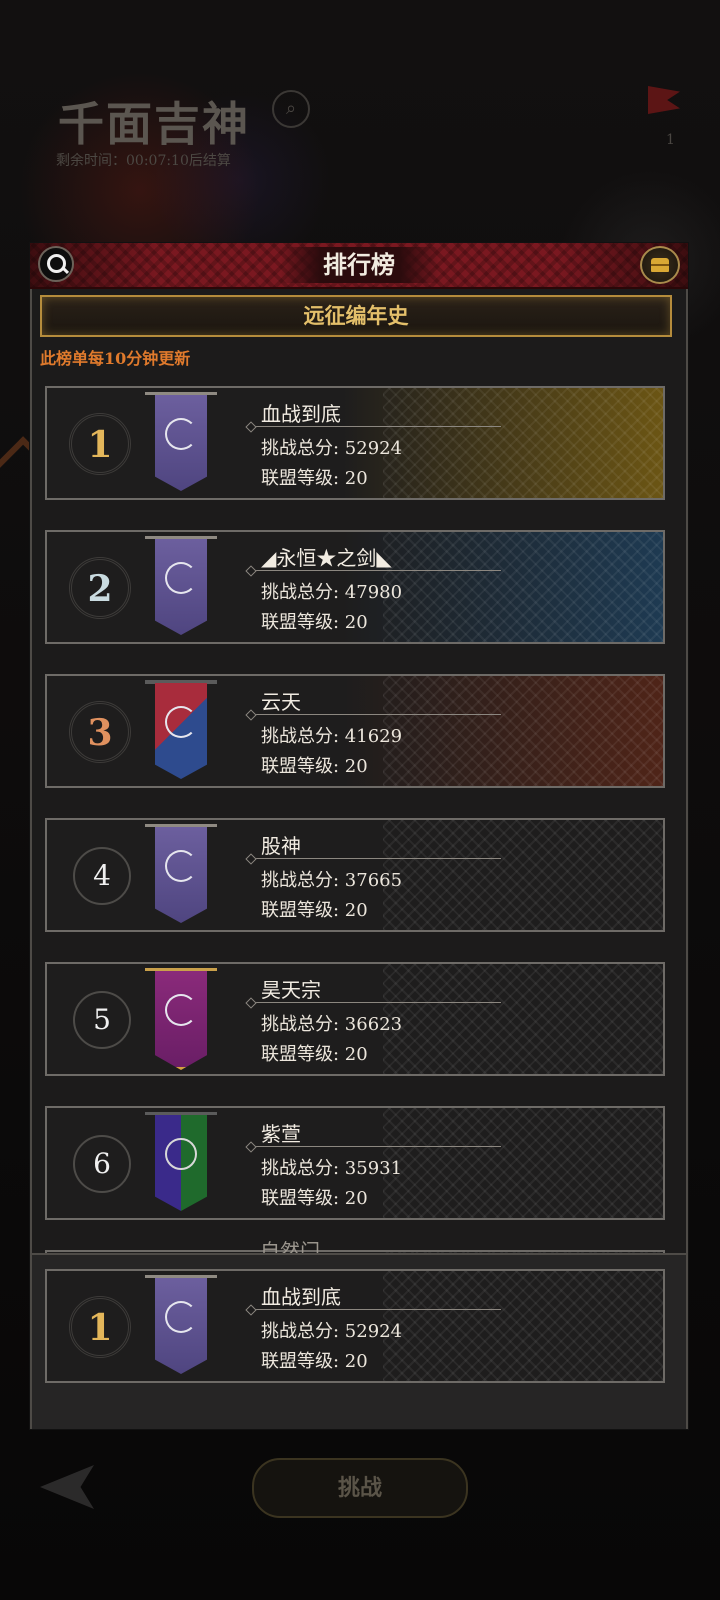 The height and width of the screenshot is (1600, 720). I want to click on leaderboard-row: 1 血战到底 挑战总分: 52924 联盟等级: 20, so click(355, 443).